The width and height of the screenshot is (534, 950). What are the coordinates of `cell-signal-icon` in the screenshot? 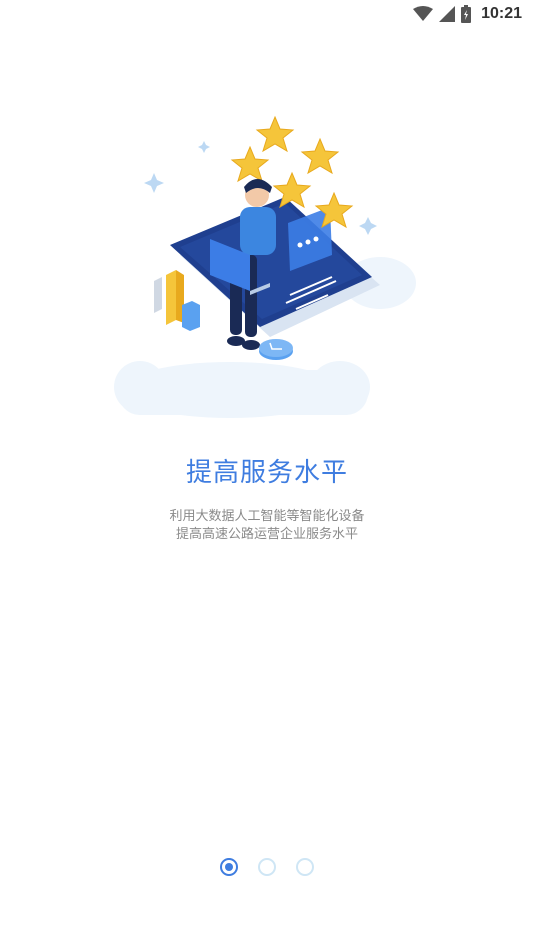 It's located at (447, 14).